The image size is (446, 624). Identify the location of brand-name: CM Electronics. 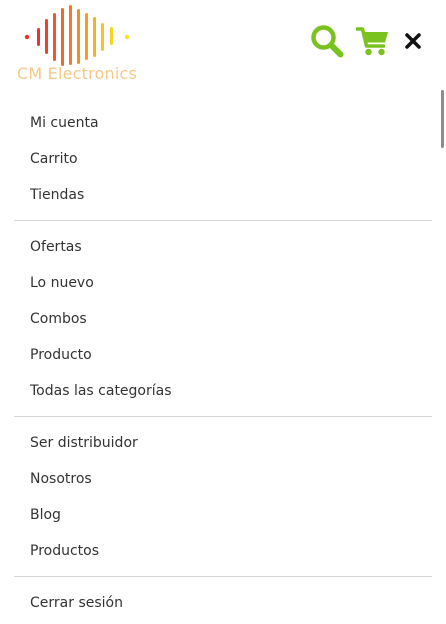
(77, 73).